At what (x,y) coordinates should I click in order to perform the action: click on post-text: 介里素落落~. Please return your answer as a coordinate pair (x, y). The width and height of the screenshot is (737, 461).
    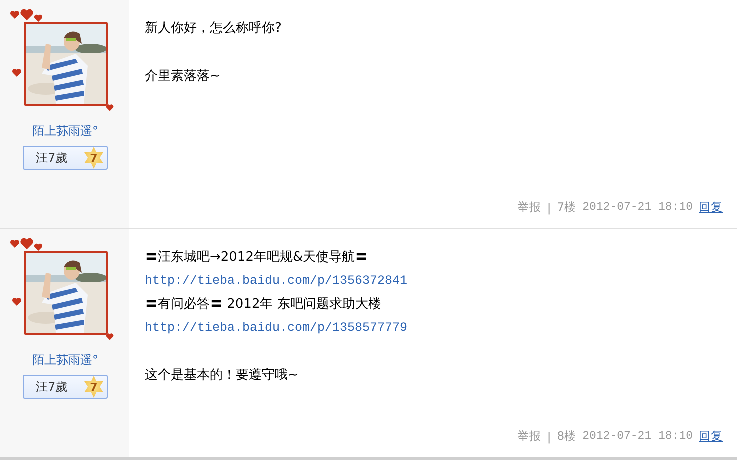
    Looking at the image, I should click on (183, 77).